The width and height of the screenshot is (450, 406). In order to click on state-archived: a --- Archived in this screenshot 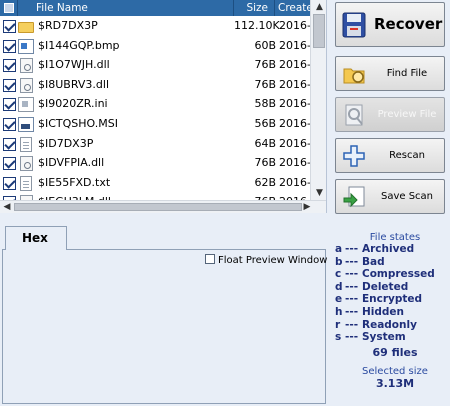, I will do `click(390, 249)`.